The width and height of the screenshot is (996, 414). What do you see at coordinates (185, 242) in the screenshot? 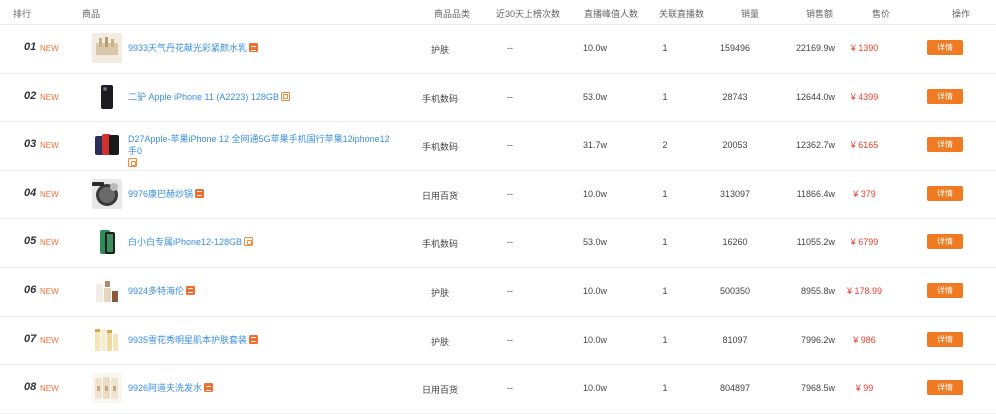
I see `product-name: 白小白专属iPhone12-128GB` at bounding box center [185, 242].